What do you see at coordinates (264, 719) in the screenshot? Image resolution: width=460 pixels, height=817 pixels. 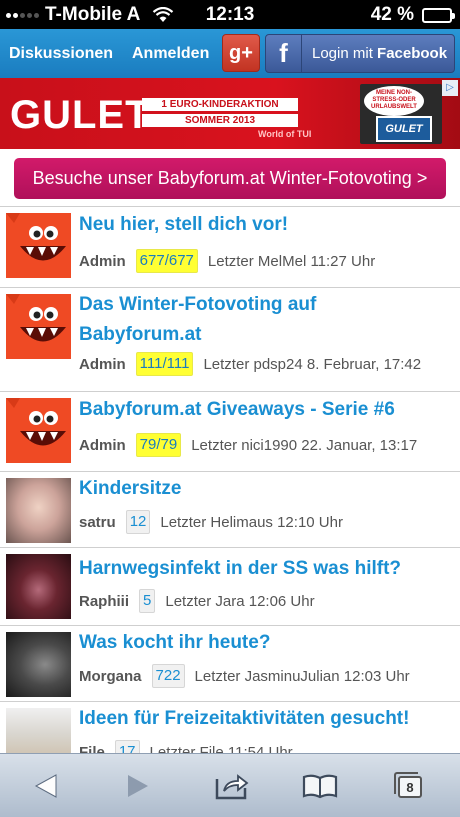 I see `thread-title-link: Ideen für Freizeitaktivitäten gesucht!` at bounding box center [264, 719].